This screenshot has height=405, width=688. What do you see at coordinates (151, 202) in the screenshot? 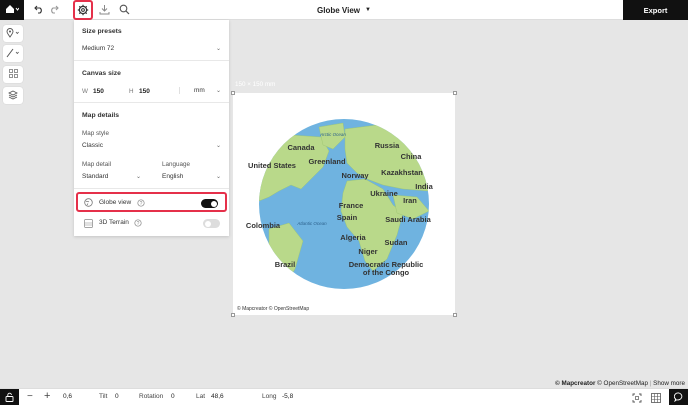
I see `globe-view-row: Globe view ?` at bounding box center [151, 202].